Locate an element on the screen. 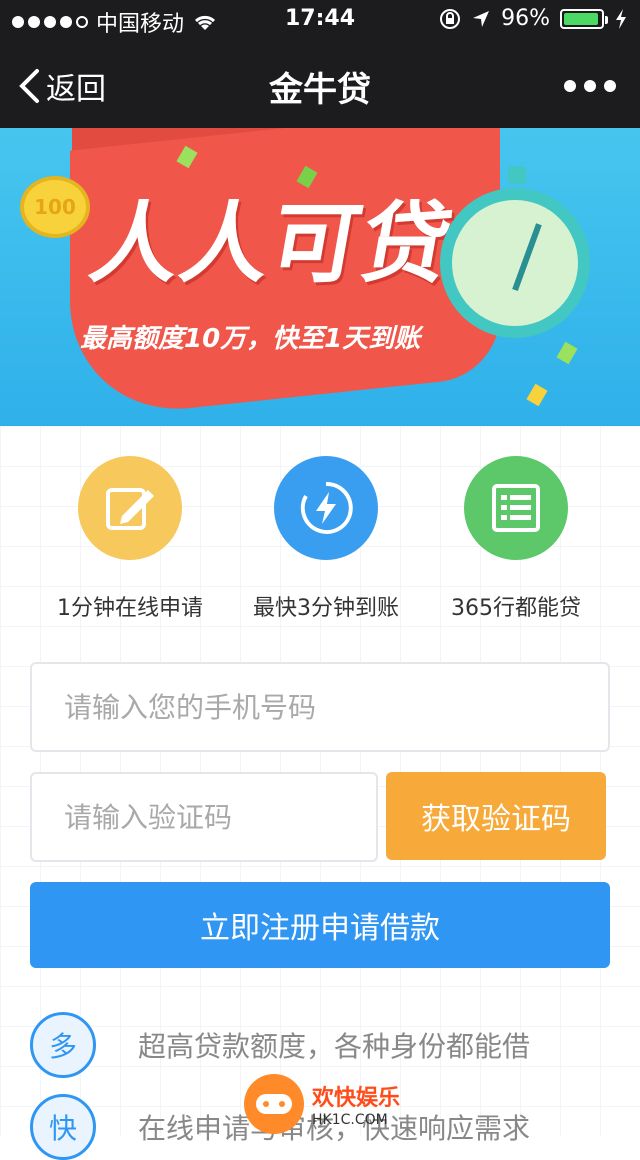  get-code-button: 获取验证码 is located at coordinates (496, 816).